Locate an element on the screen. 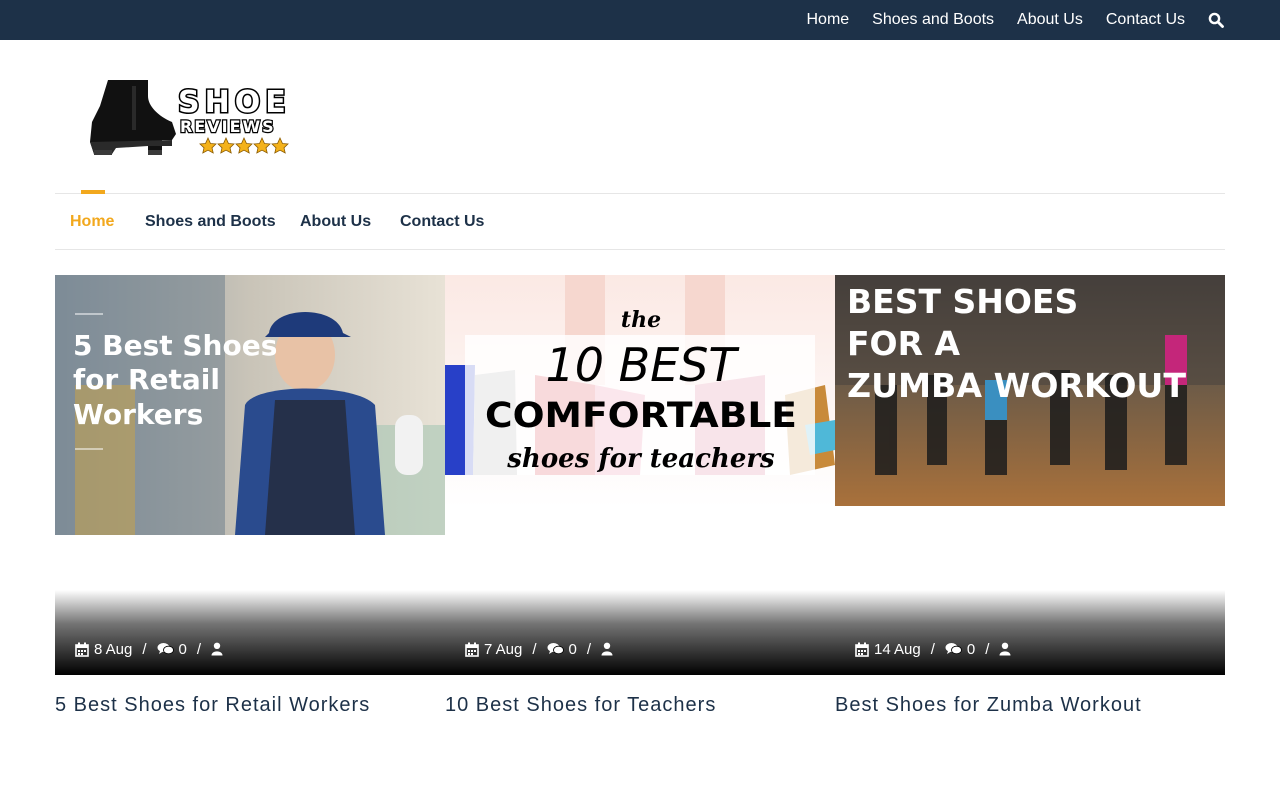 This screenshot has height=800, width=1280. search-icon is located at coordinates (1216, 20).